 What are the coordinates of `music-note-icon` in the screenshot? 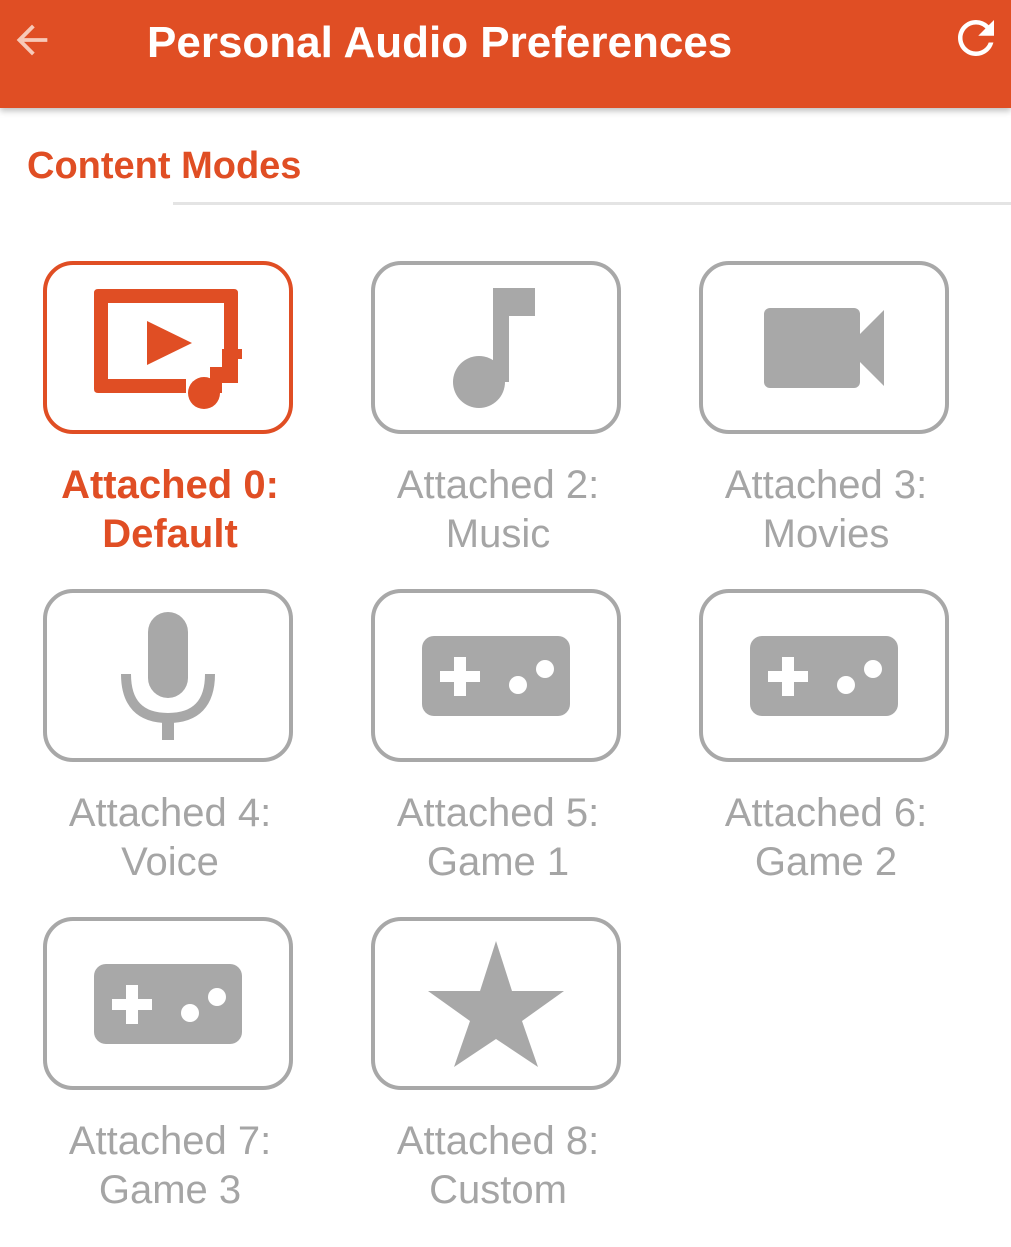 It's located at (494, 347).